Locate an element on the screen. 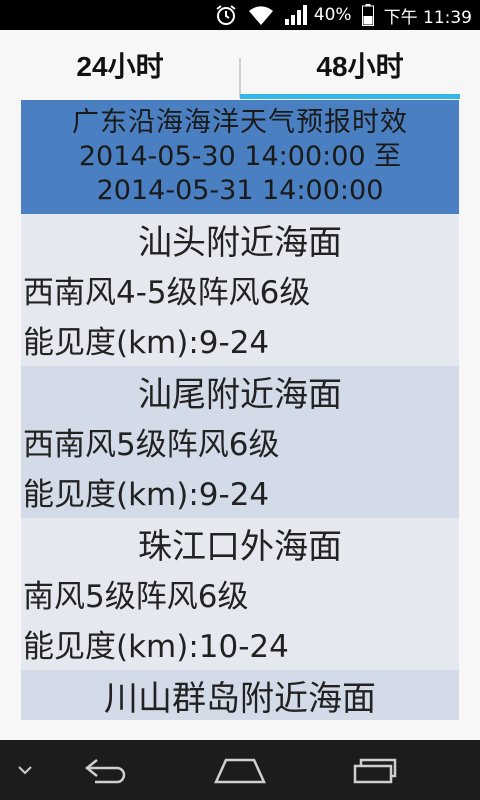 The image size is (480, 800). home-icon is located at coordinates (240, 770).